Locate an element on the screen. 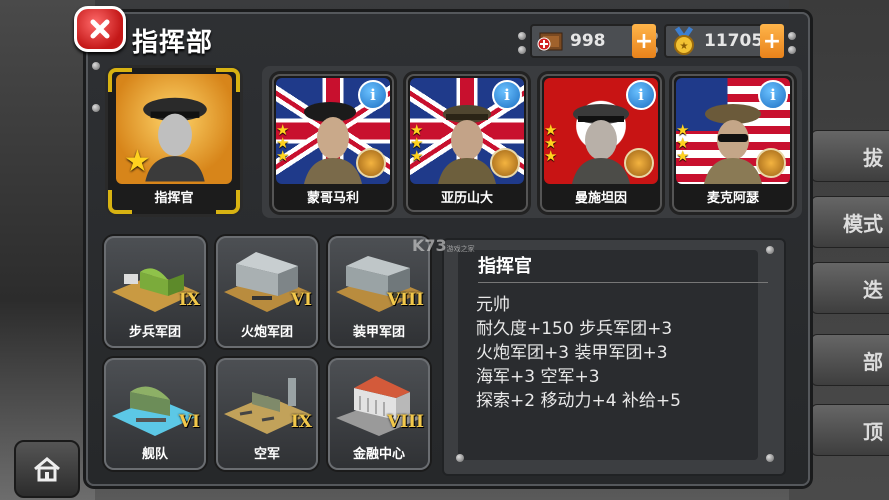 The height and width of the screenshot is (500, 889). info-line-stats: 火炮军团+3 装甲军团+3 is located at coordinates (572, 353).